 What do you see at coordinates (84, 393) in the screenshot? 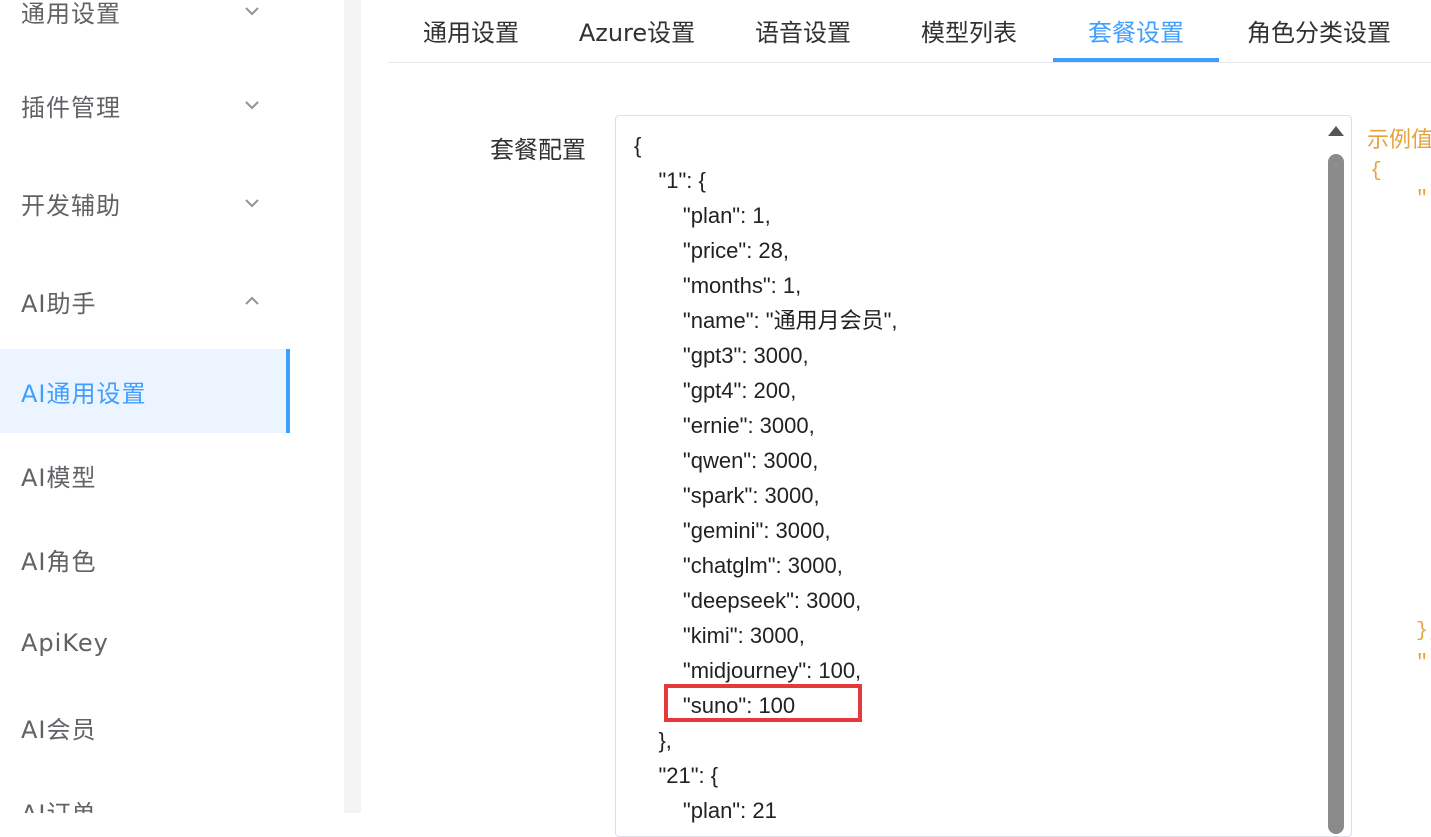
I see `menu-item-label: AI通用设置` at bounding box center [84, 393].